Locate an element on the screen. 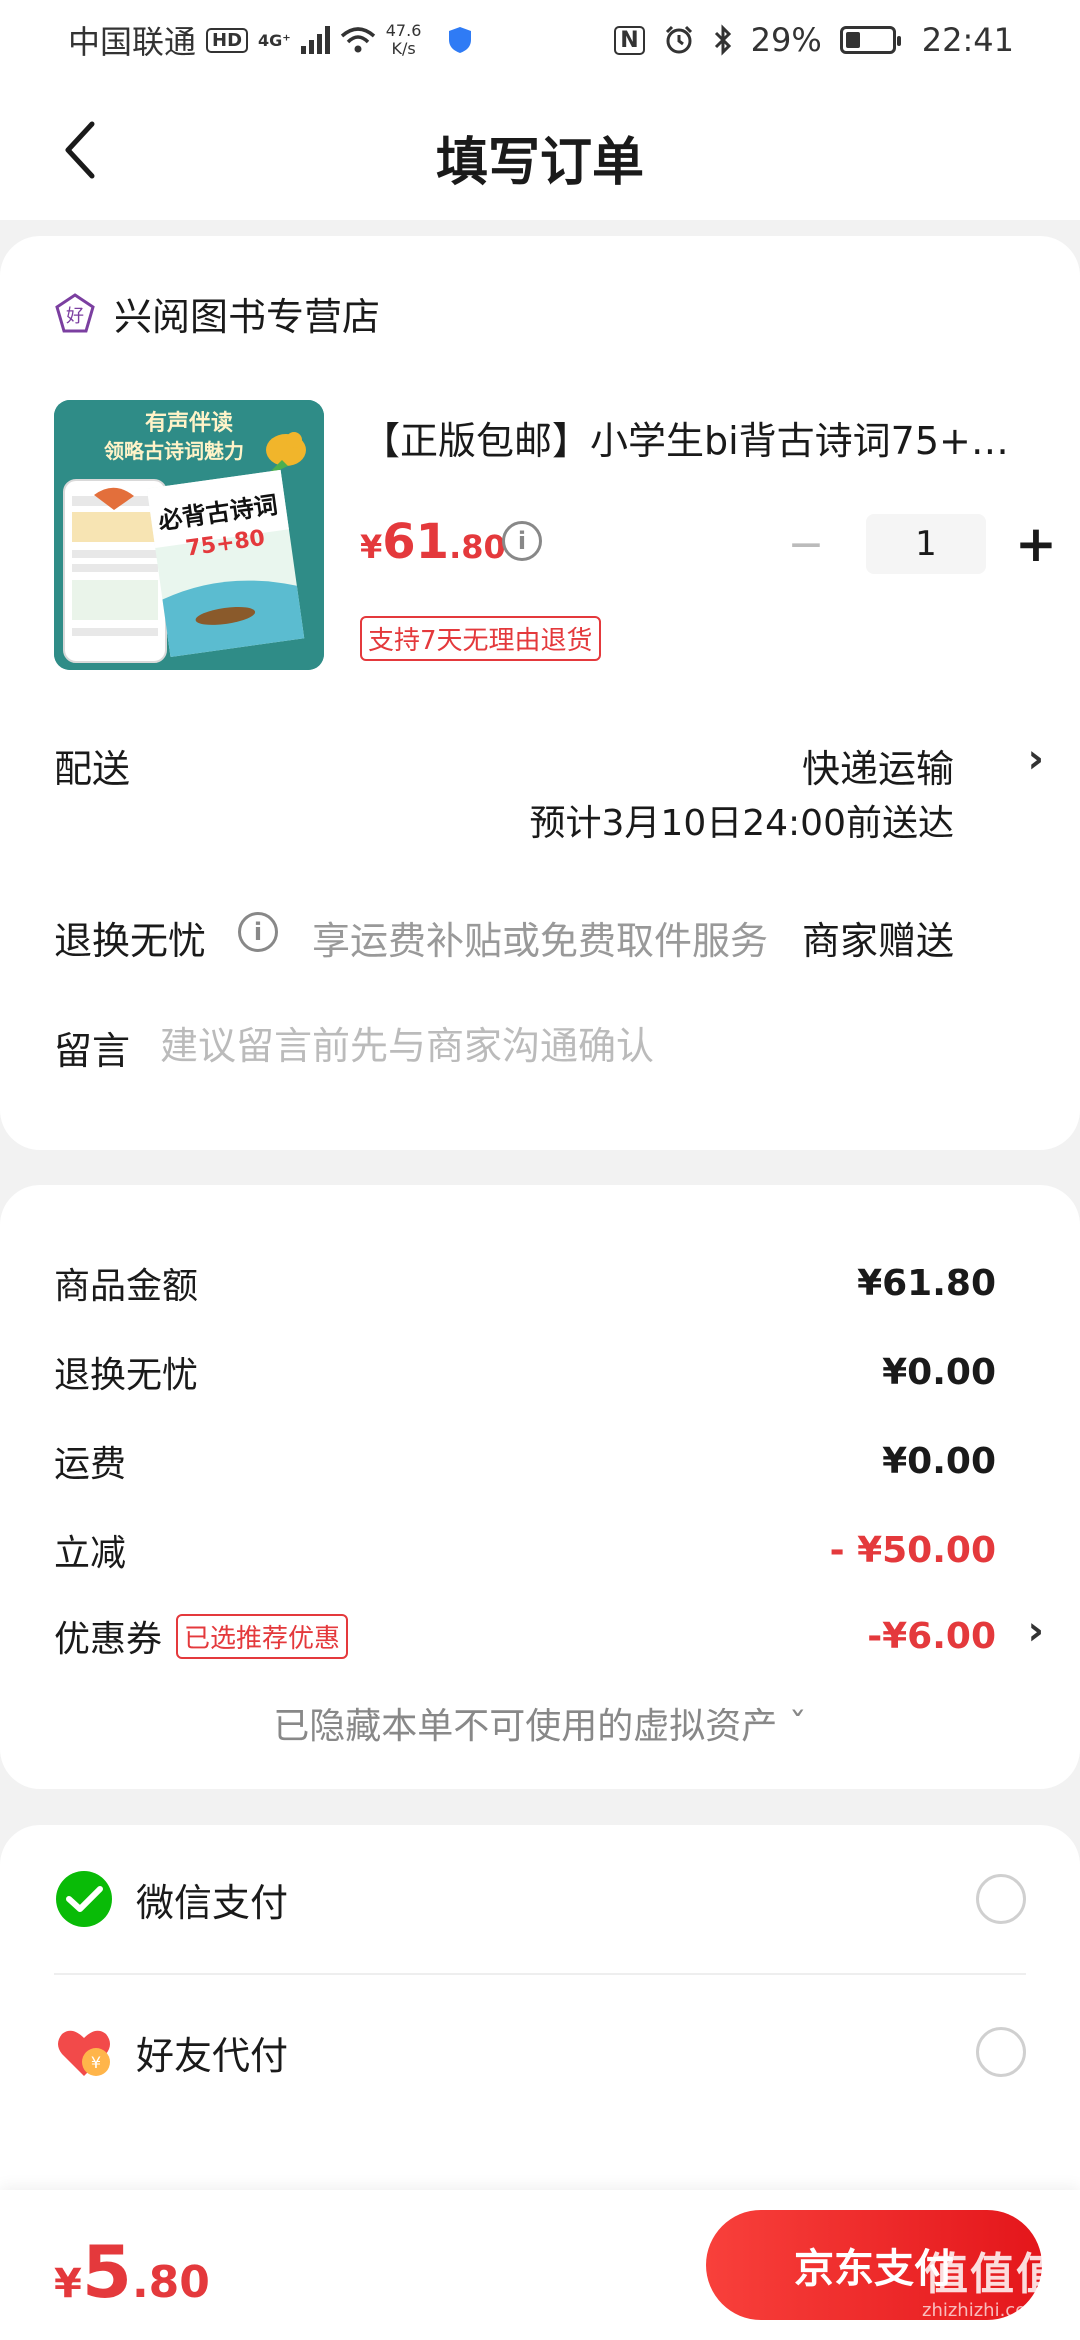  product-image: 有声伴读 领略古诗词魅力 必背古诗词 75+80 is located at coordinates (189, 535).